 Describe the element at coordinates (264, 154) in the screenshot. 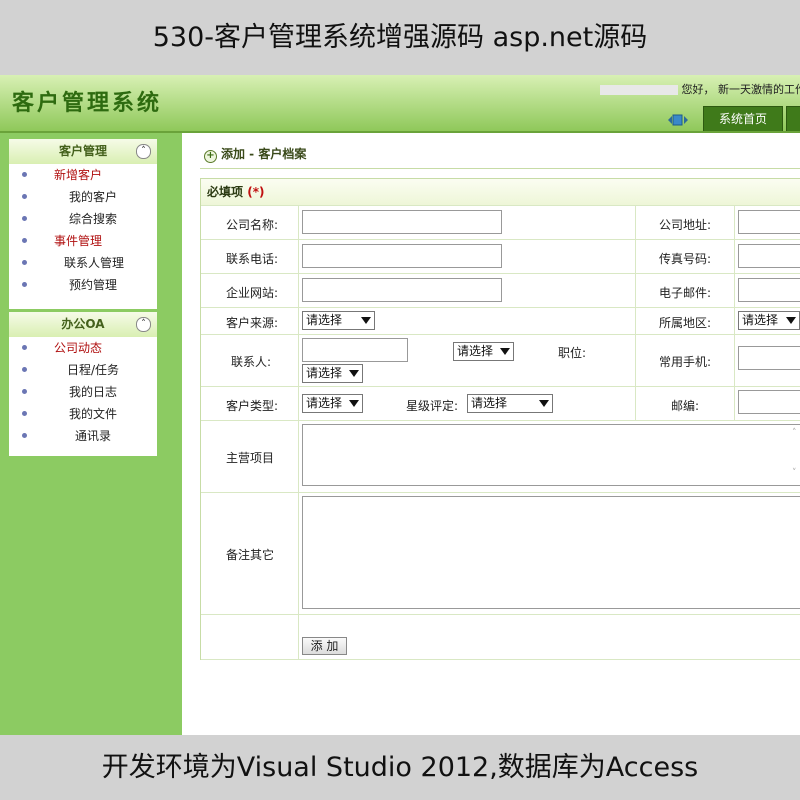

I see `breadcrumb-text: 添加 - 客户档案` at that location.